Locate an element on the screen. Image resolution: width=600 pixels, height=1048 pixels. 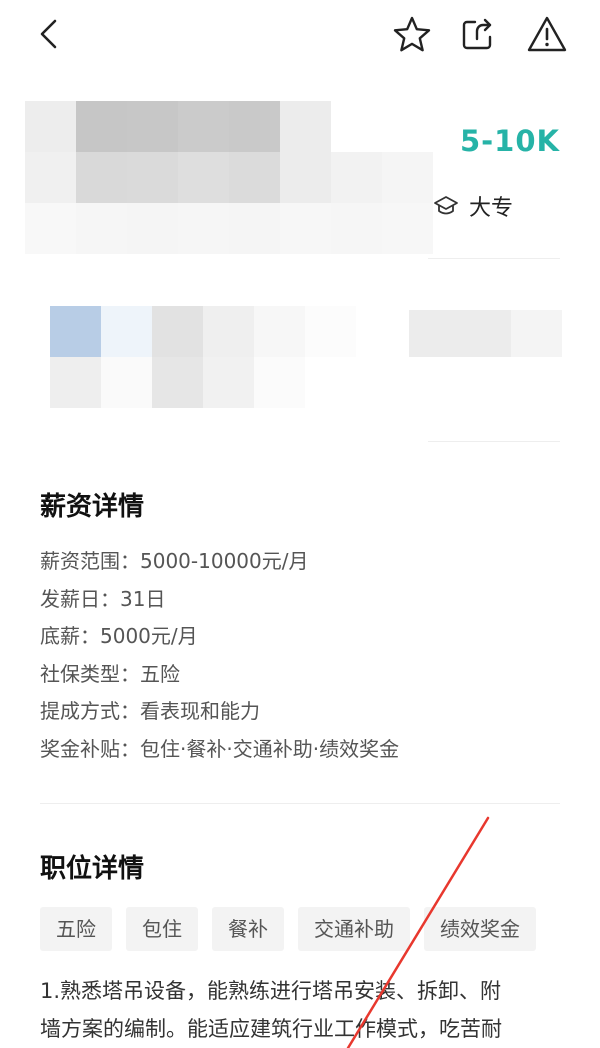
description-line: 1.熟悉塔吊设备，能熟练进行塔吊安装、拆卸、附 is located at coordinates (271, 991).